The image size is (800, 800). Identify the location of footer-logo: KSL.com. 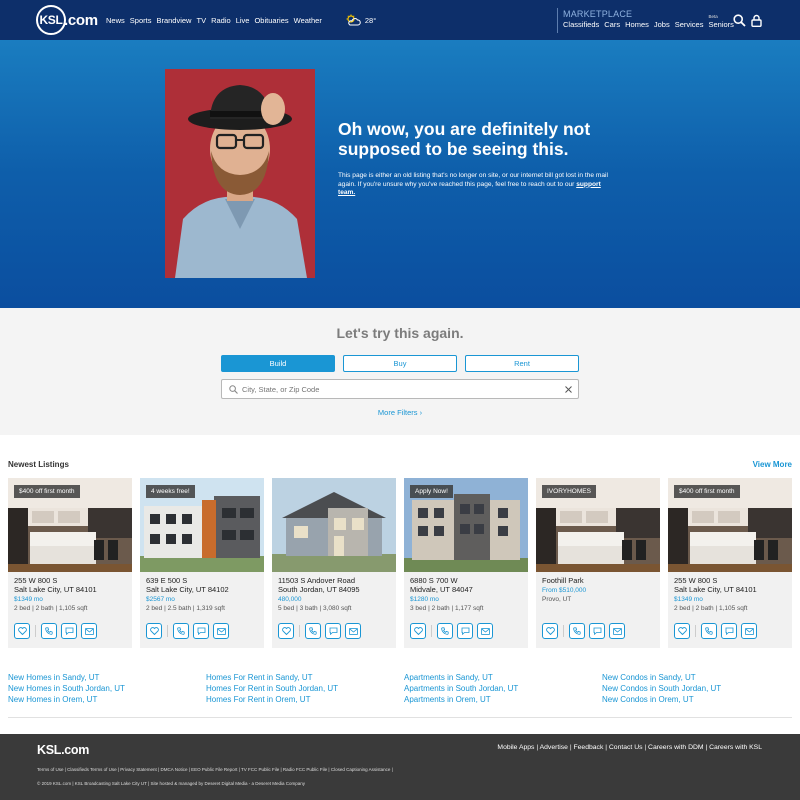
(63, 750).